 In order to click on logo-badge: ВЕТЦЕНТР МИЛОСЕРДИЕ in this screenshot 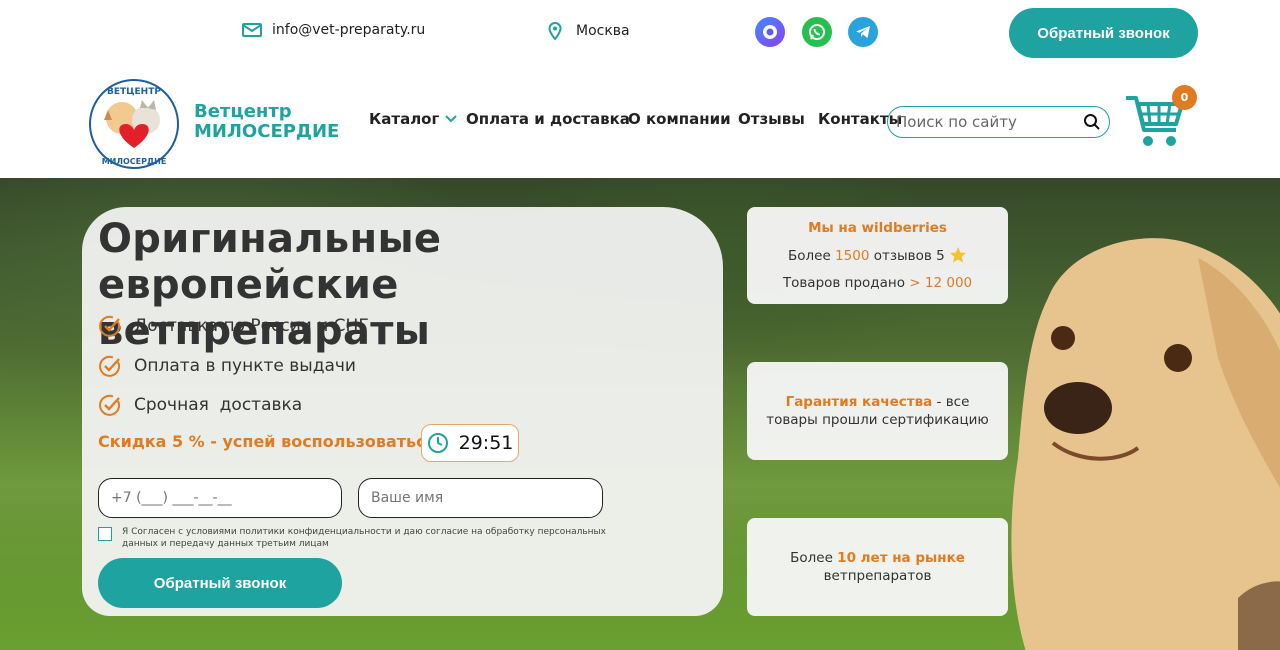, I will do `click(134, 124)`.